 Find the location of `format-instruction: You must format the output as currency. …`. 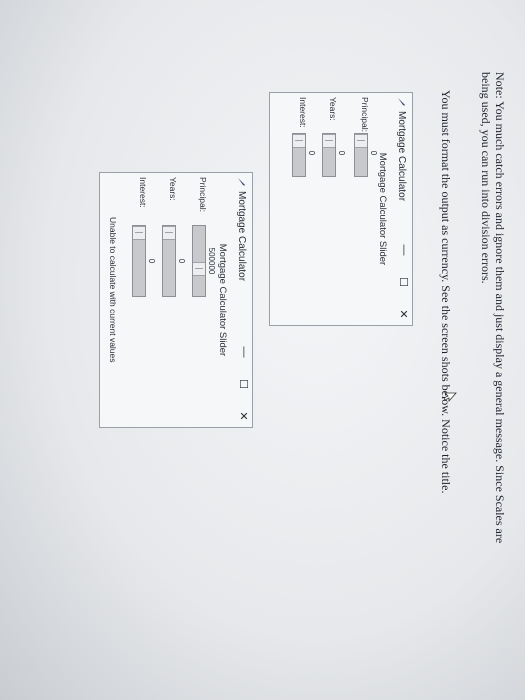

format-instruction: You must format the output as currency. … is located at coordinates (446, 292).